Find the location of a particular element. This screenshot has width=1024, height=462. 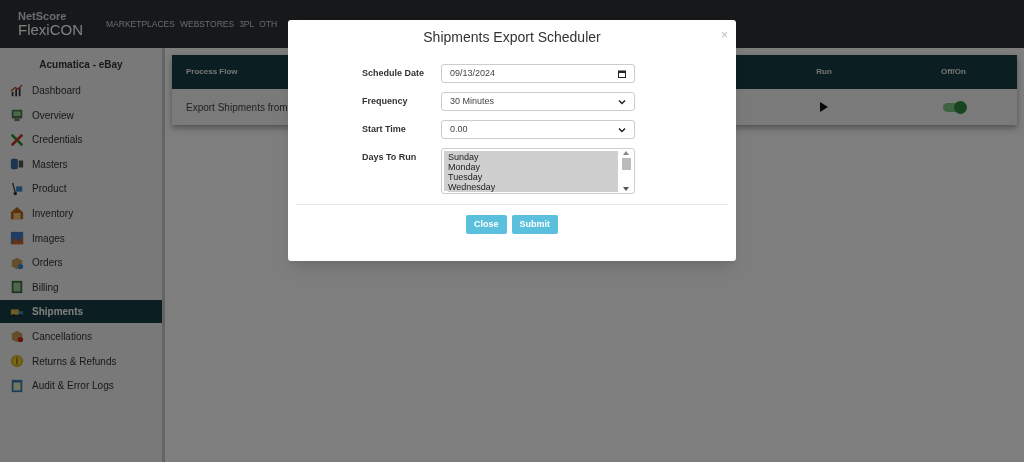

warehouse-icon is located at coordinates (17, 213).